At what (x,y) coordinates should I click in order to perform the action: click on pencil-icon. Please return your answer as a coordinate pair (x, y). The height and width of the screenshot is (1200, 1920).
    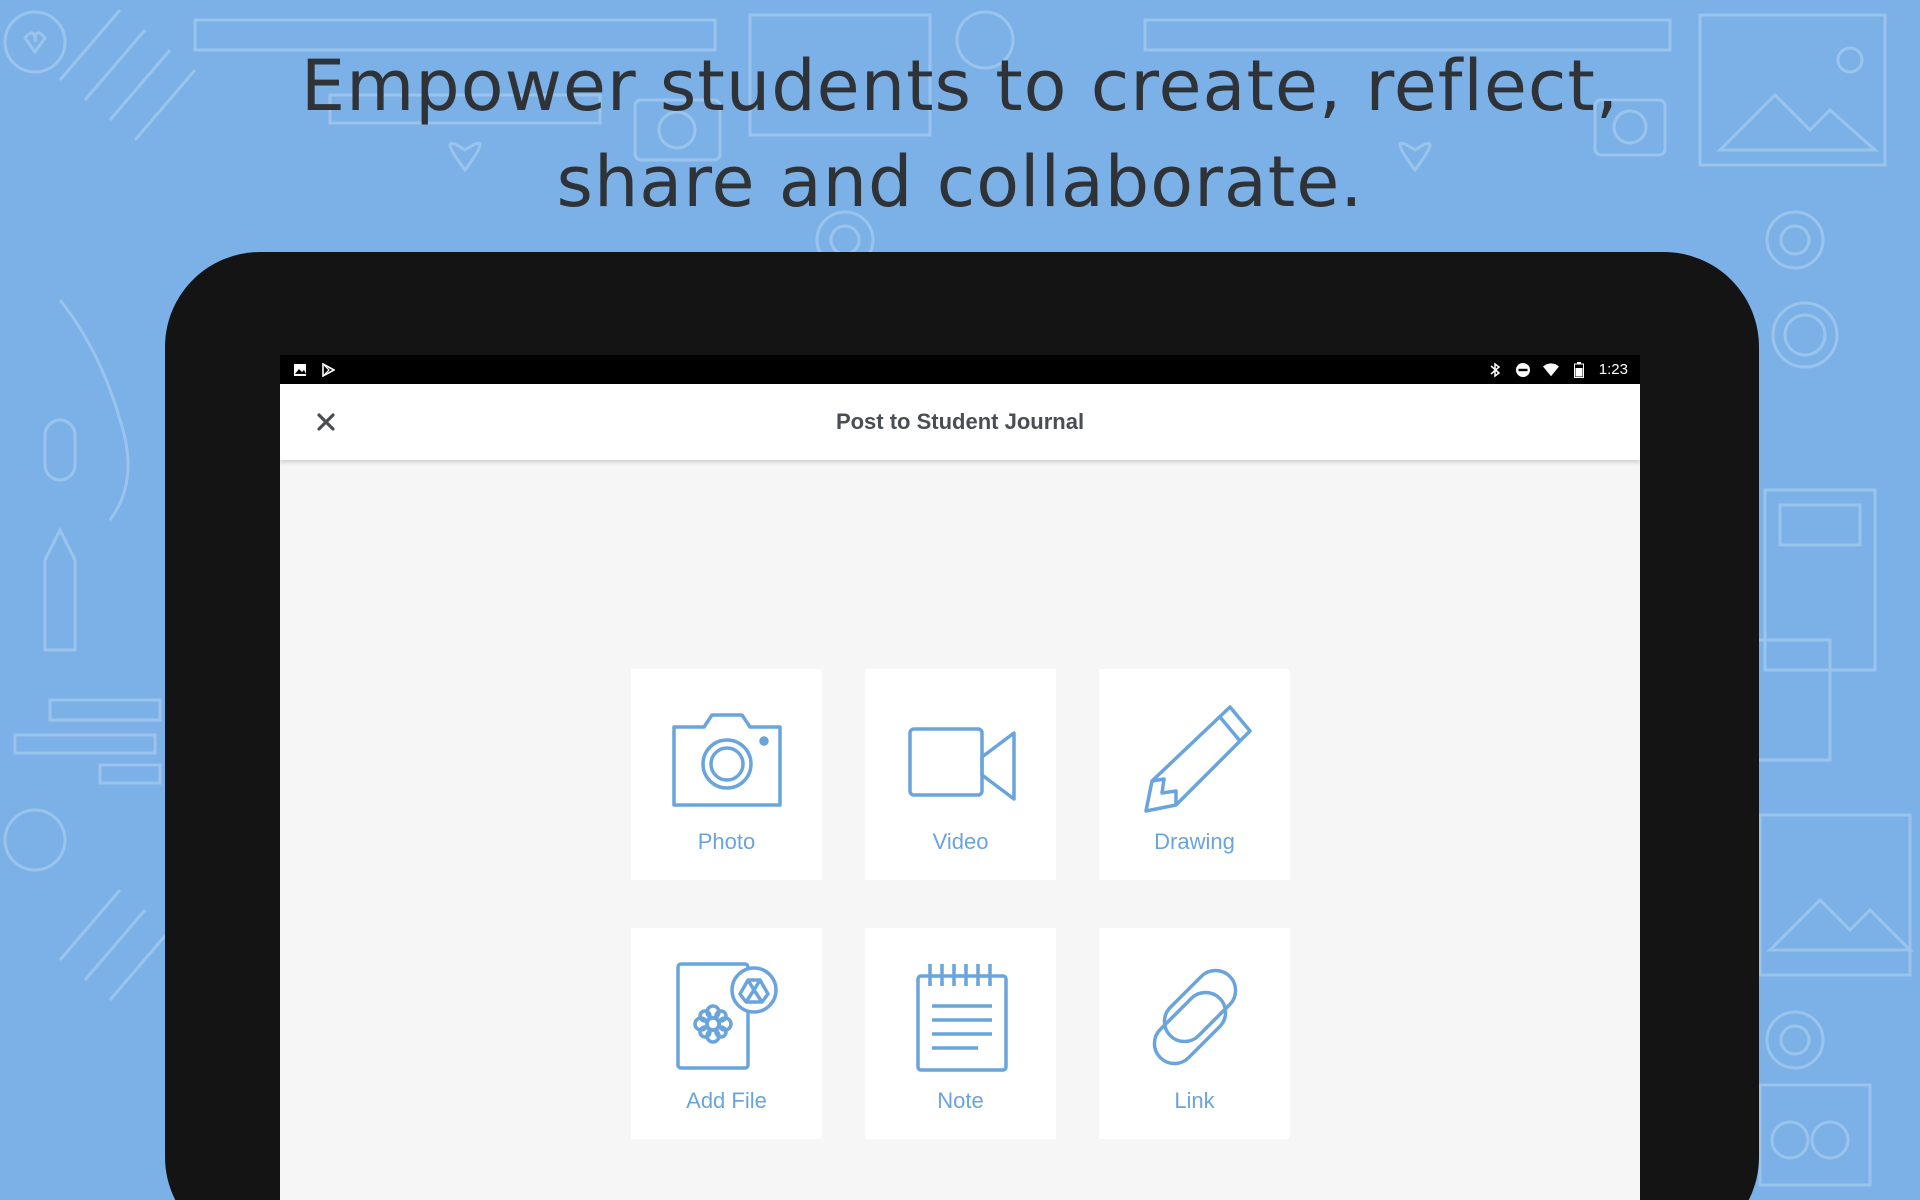
    Looking at the image, I should click on (1197, 759).